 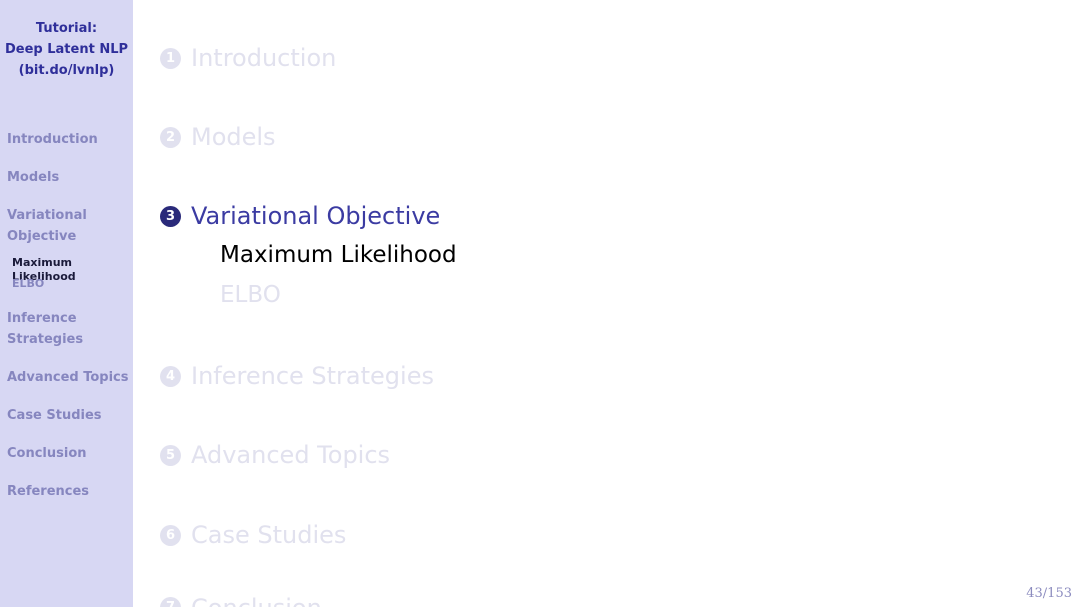 I want to click on section-label: Variational Objective, so click(x=316, y=216).